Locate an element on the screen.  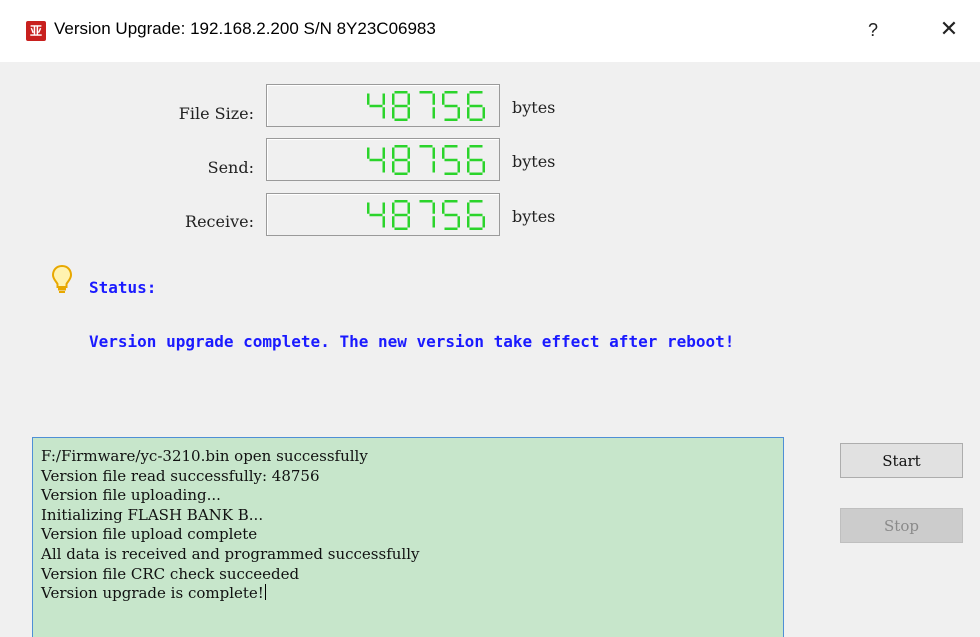
log-line-text: Version upgrade is complete! is located at coordinates (152, 593).